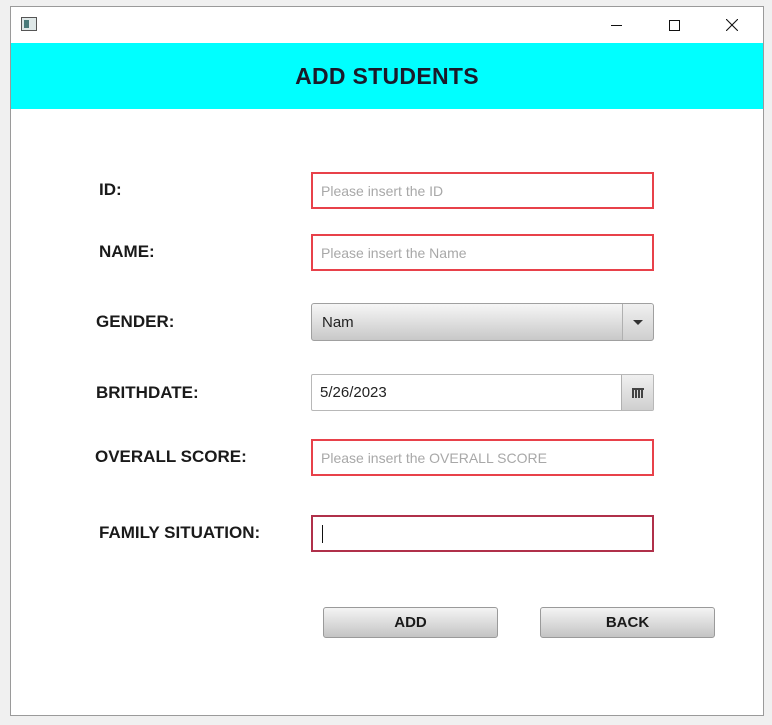 The image size is (772, 725). I want to click on family-situation-label: FAMILY SITUATION:, so click(180, 532).